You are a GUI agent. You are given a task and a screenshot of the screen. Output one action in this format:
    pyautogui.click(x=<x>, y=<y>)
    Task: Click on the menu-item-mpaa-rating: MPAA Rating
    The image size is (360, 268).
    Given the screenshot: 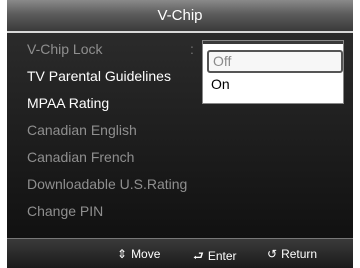 What is the action you would take?
    pyautogui.click(x=68, y=103)
    